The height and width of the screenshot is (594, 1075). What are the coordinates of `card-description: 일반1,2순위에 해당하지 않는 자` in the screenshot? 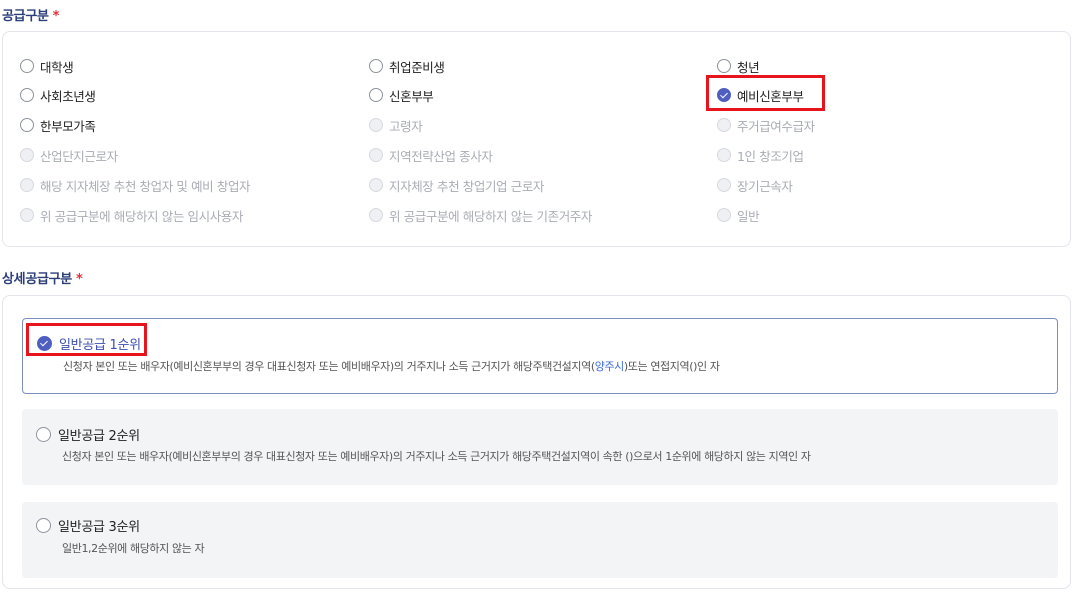 It's located at (133, 548).